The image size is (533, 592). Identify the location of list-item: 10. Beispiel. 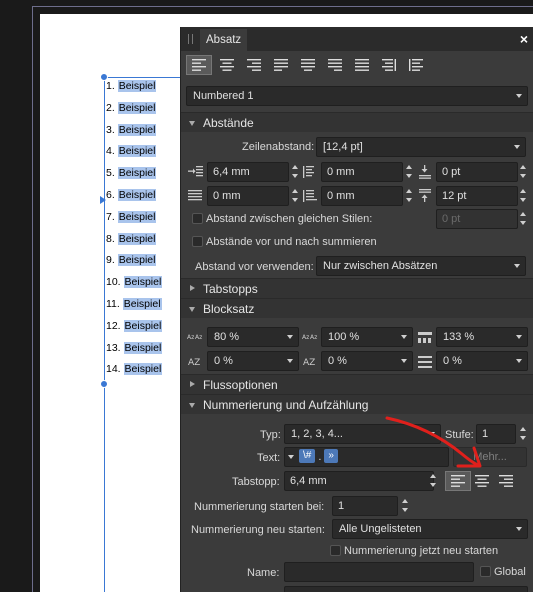
(146, 283).